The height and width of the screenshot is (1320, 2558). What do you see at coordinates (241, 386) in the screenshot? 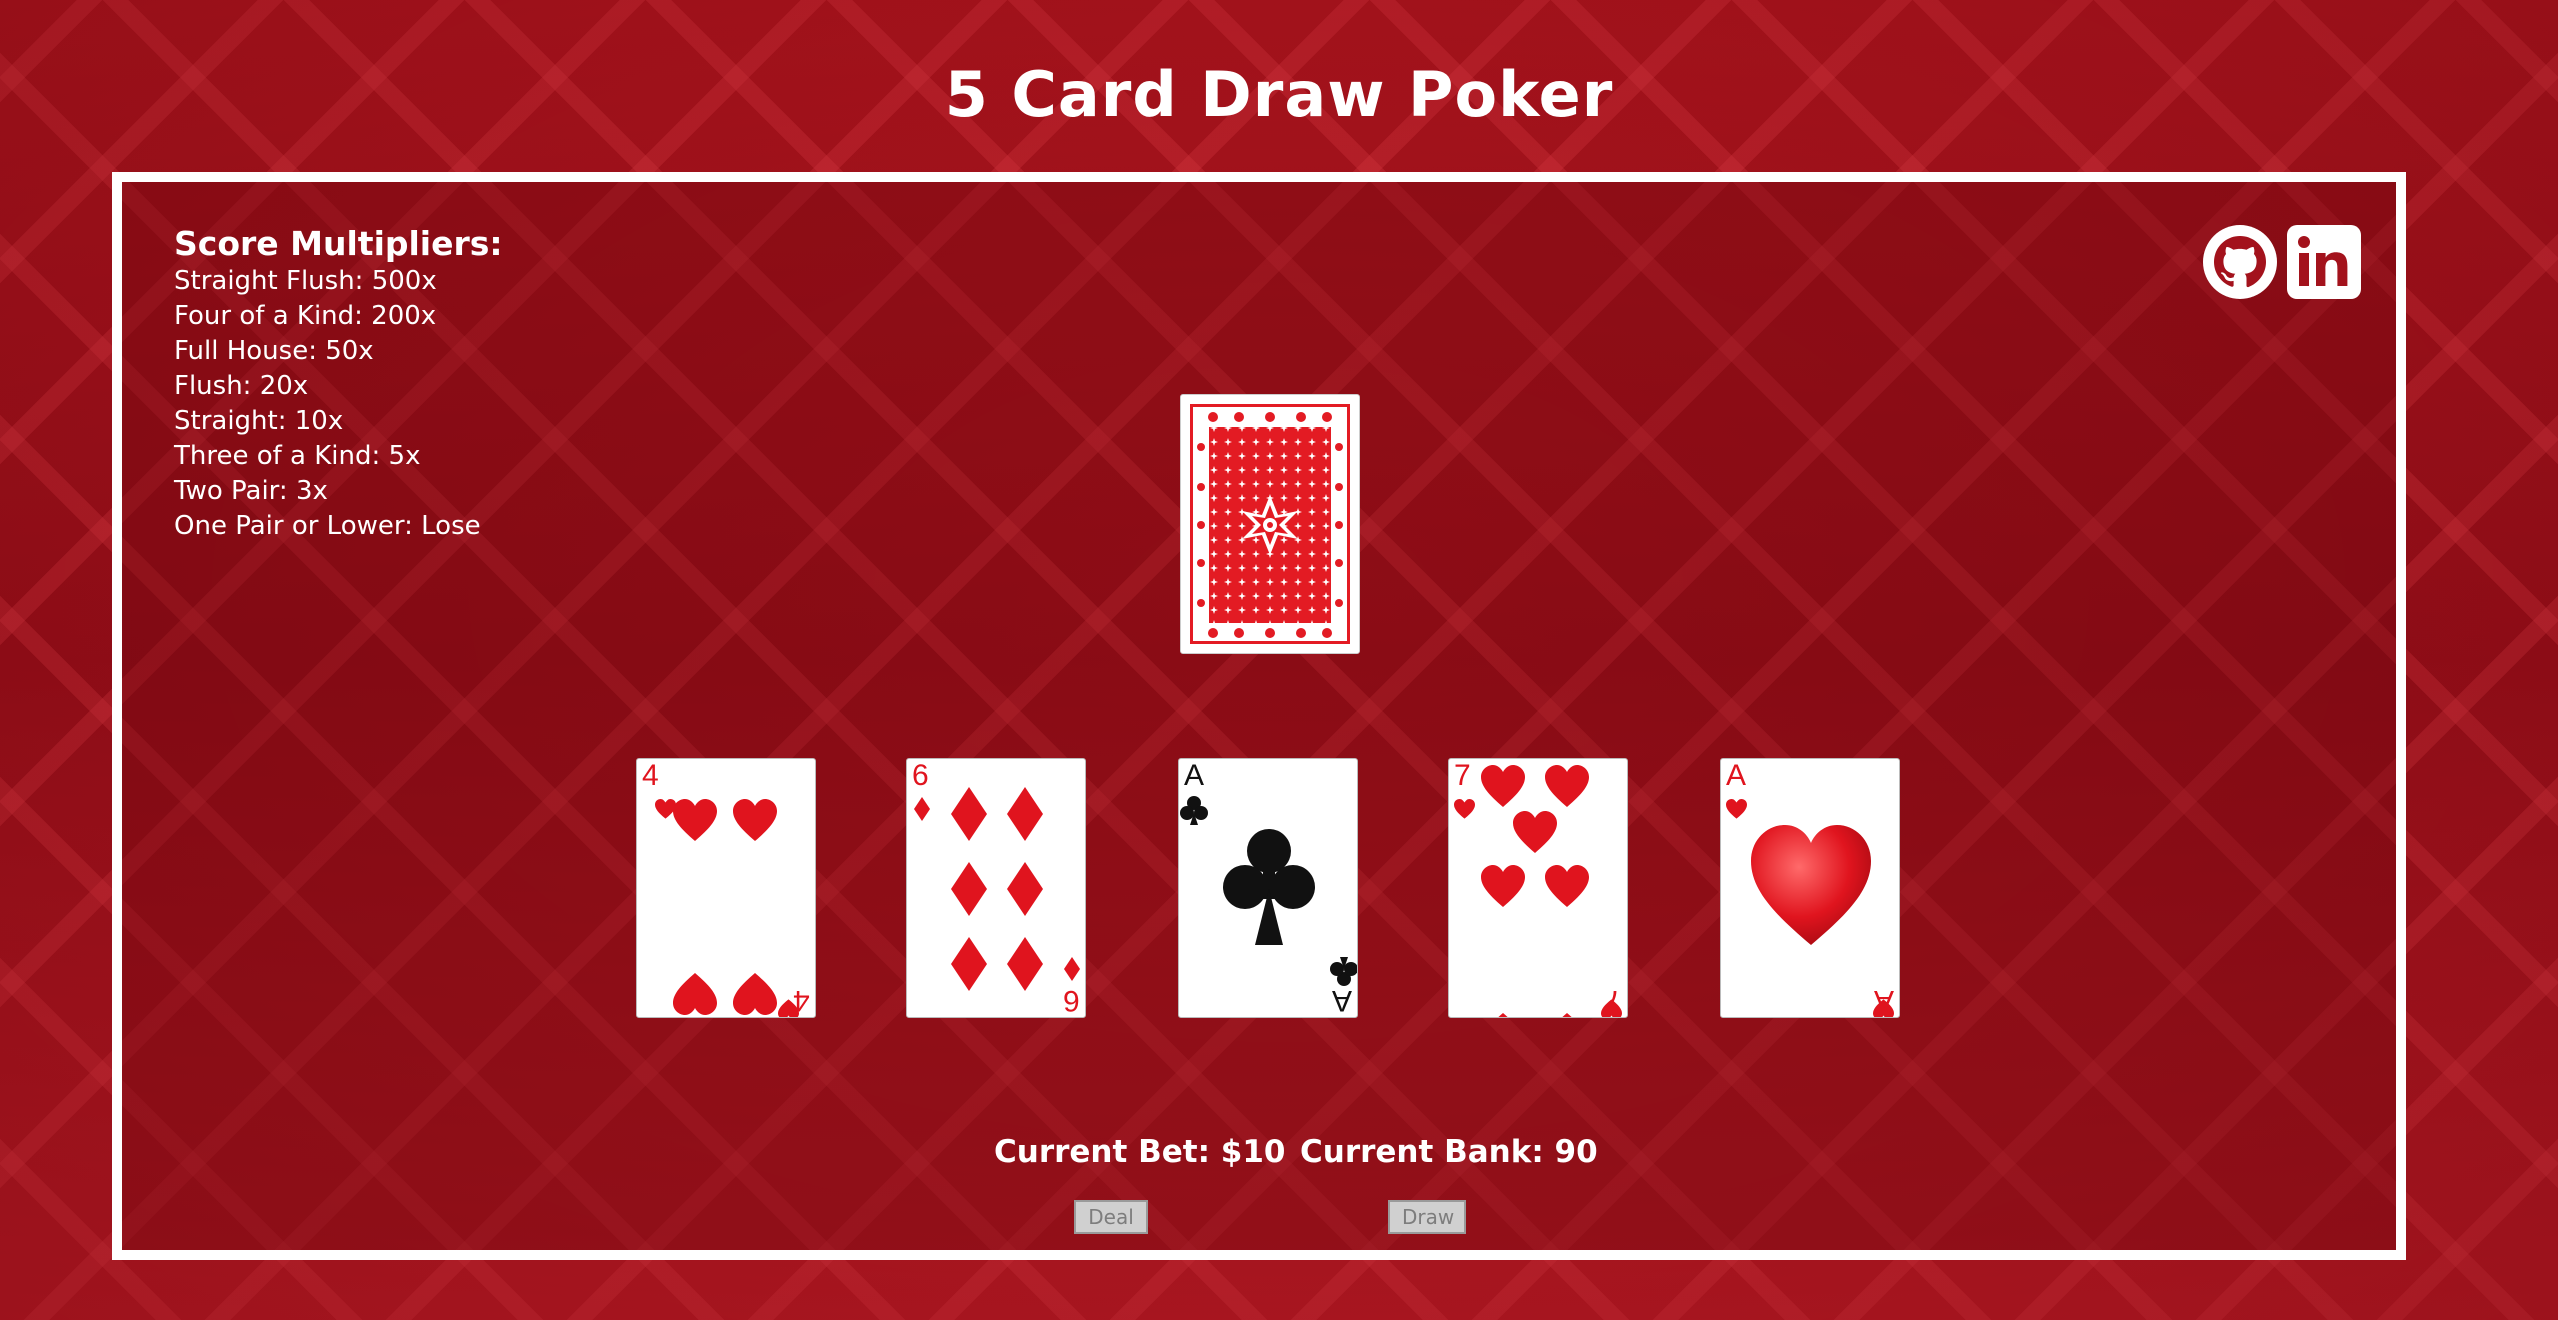
I see `multiplier-flush: Flush: 20x` at bounding box center [241, 386].